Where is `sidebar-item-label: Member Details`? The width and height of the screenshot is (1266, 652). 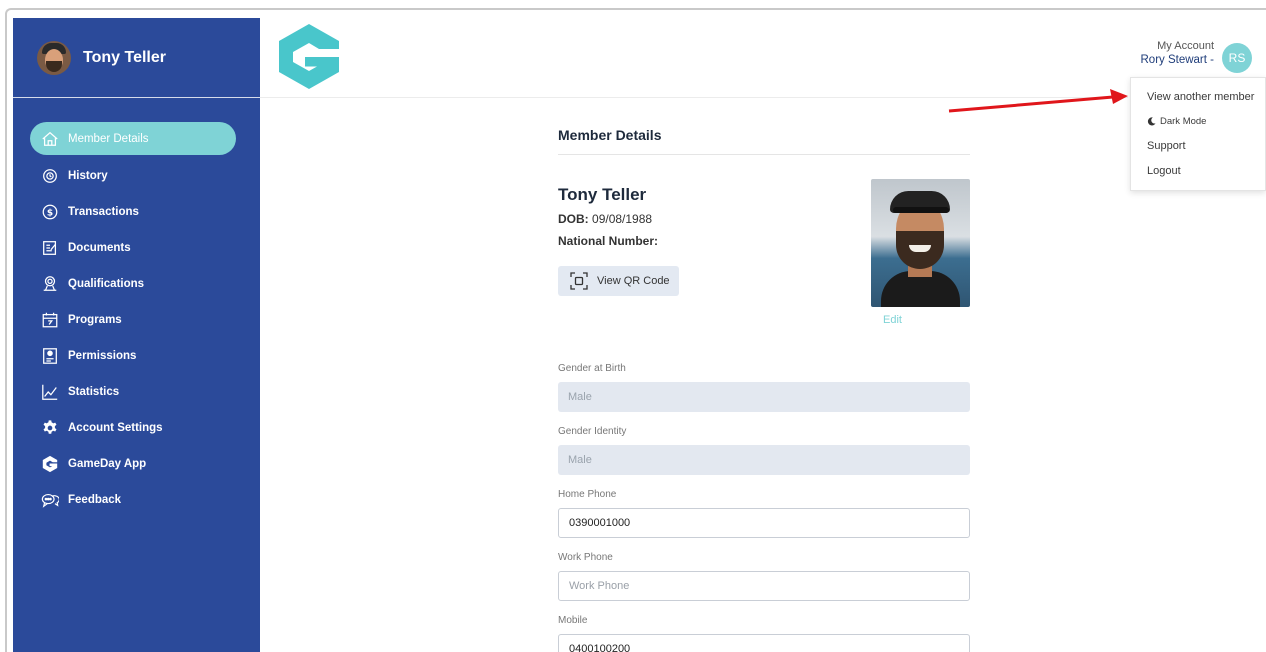 sidebar-item-label: Member Details is located at coordinates (108, 138).